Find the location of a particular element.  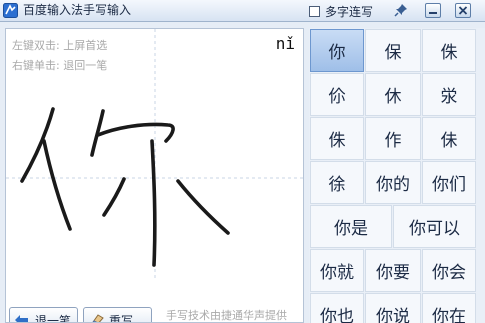

candidate-item: 你要 is located at coordinates (393, 270).